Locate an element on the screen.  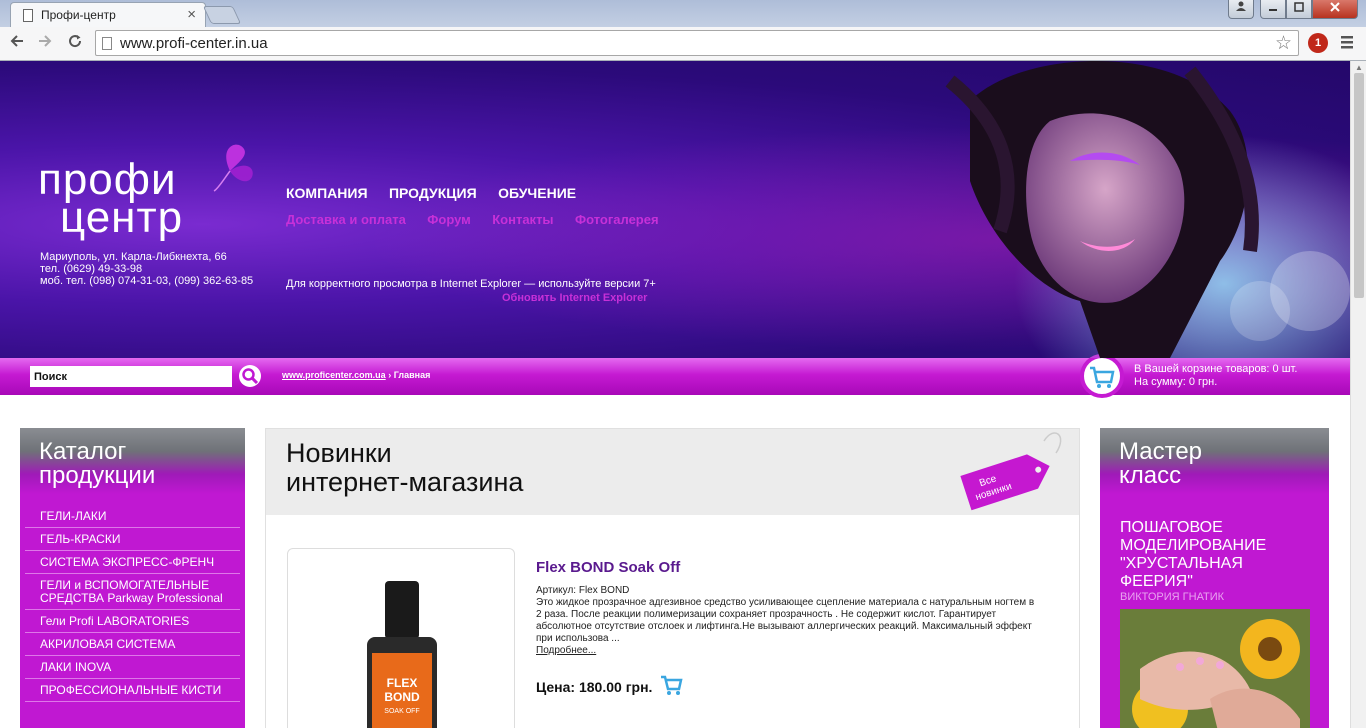
cart-button is located at coordinates (1102, 376).